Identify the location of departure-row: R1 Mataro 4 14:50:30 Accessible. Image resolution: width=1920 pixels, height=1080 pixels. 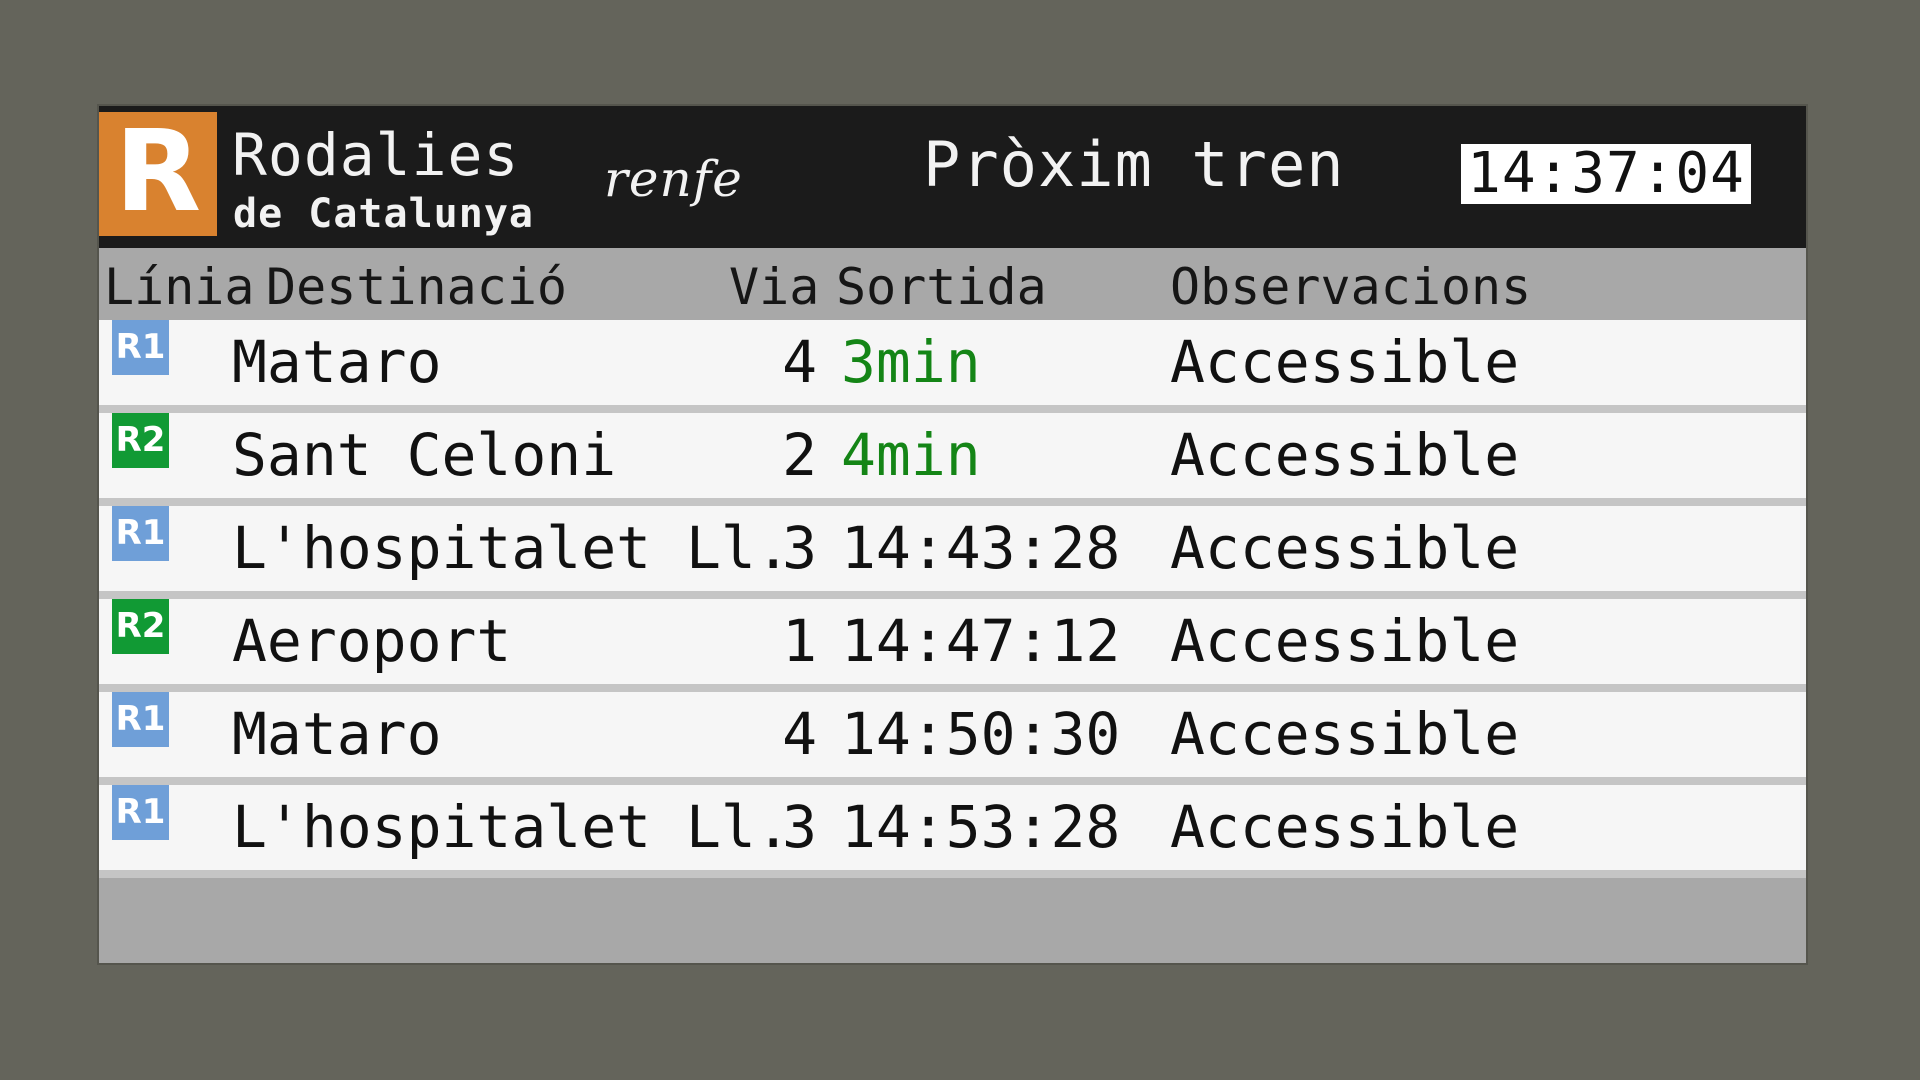
(952, 738).